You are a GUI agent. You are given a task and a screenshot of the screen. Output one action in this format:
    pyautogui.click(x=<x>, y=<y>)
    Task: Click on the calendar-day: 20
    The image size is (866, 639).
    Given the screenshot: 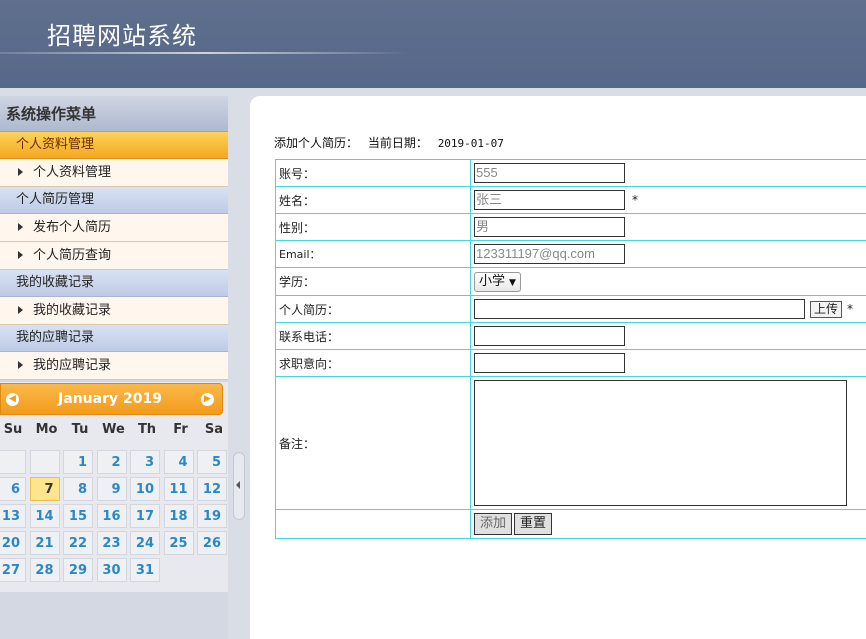 What is the action you would take?
    pyautogui.click(x=13, y=543)
    